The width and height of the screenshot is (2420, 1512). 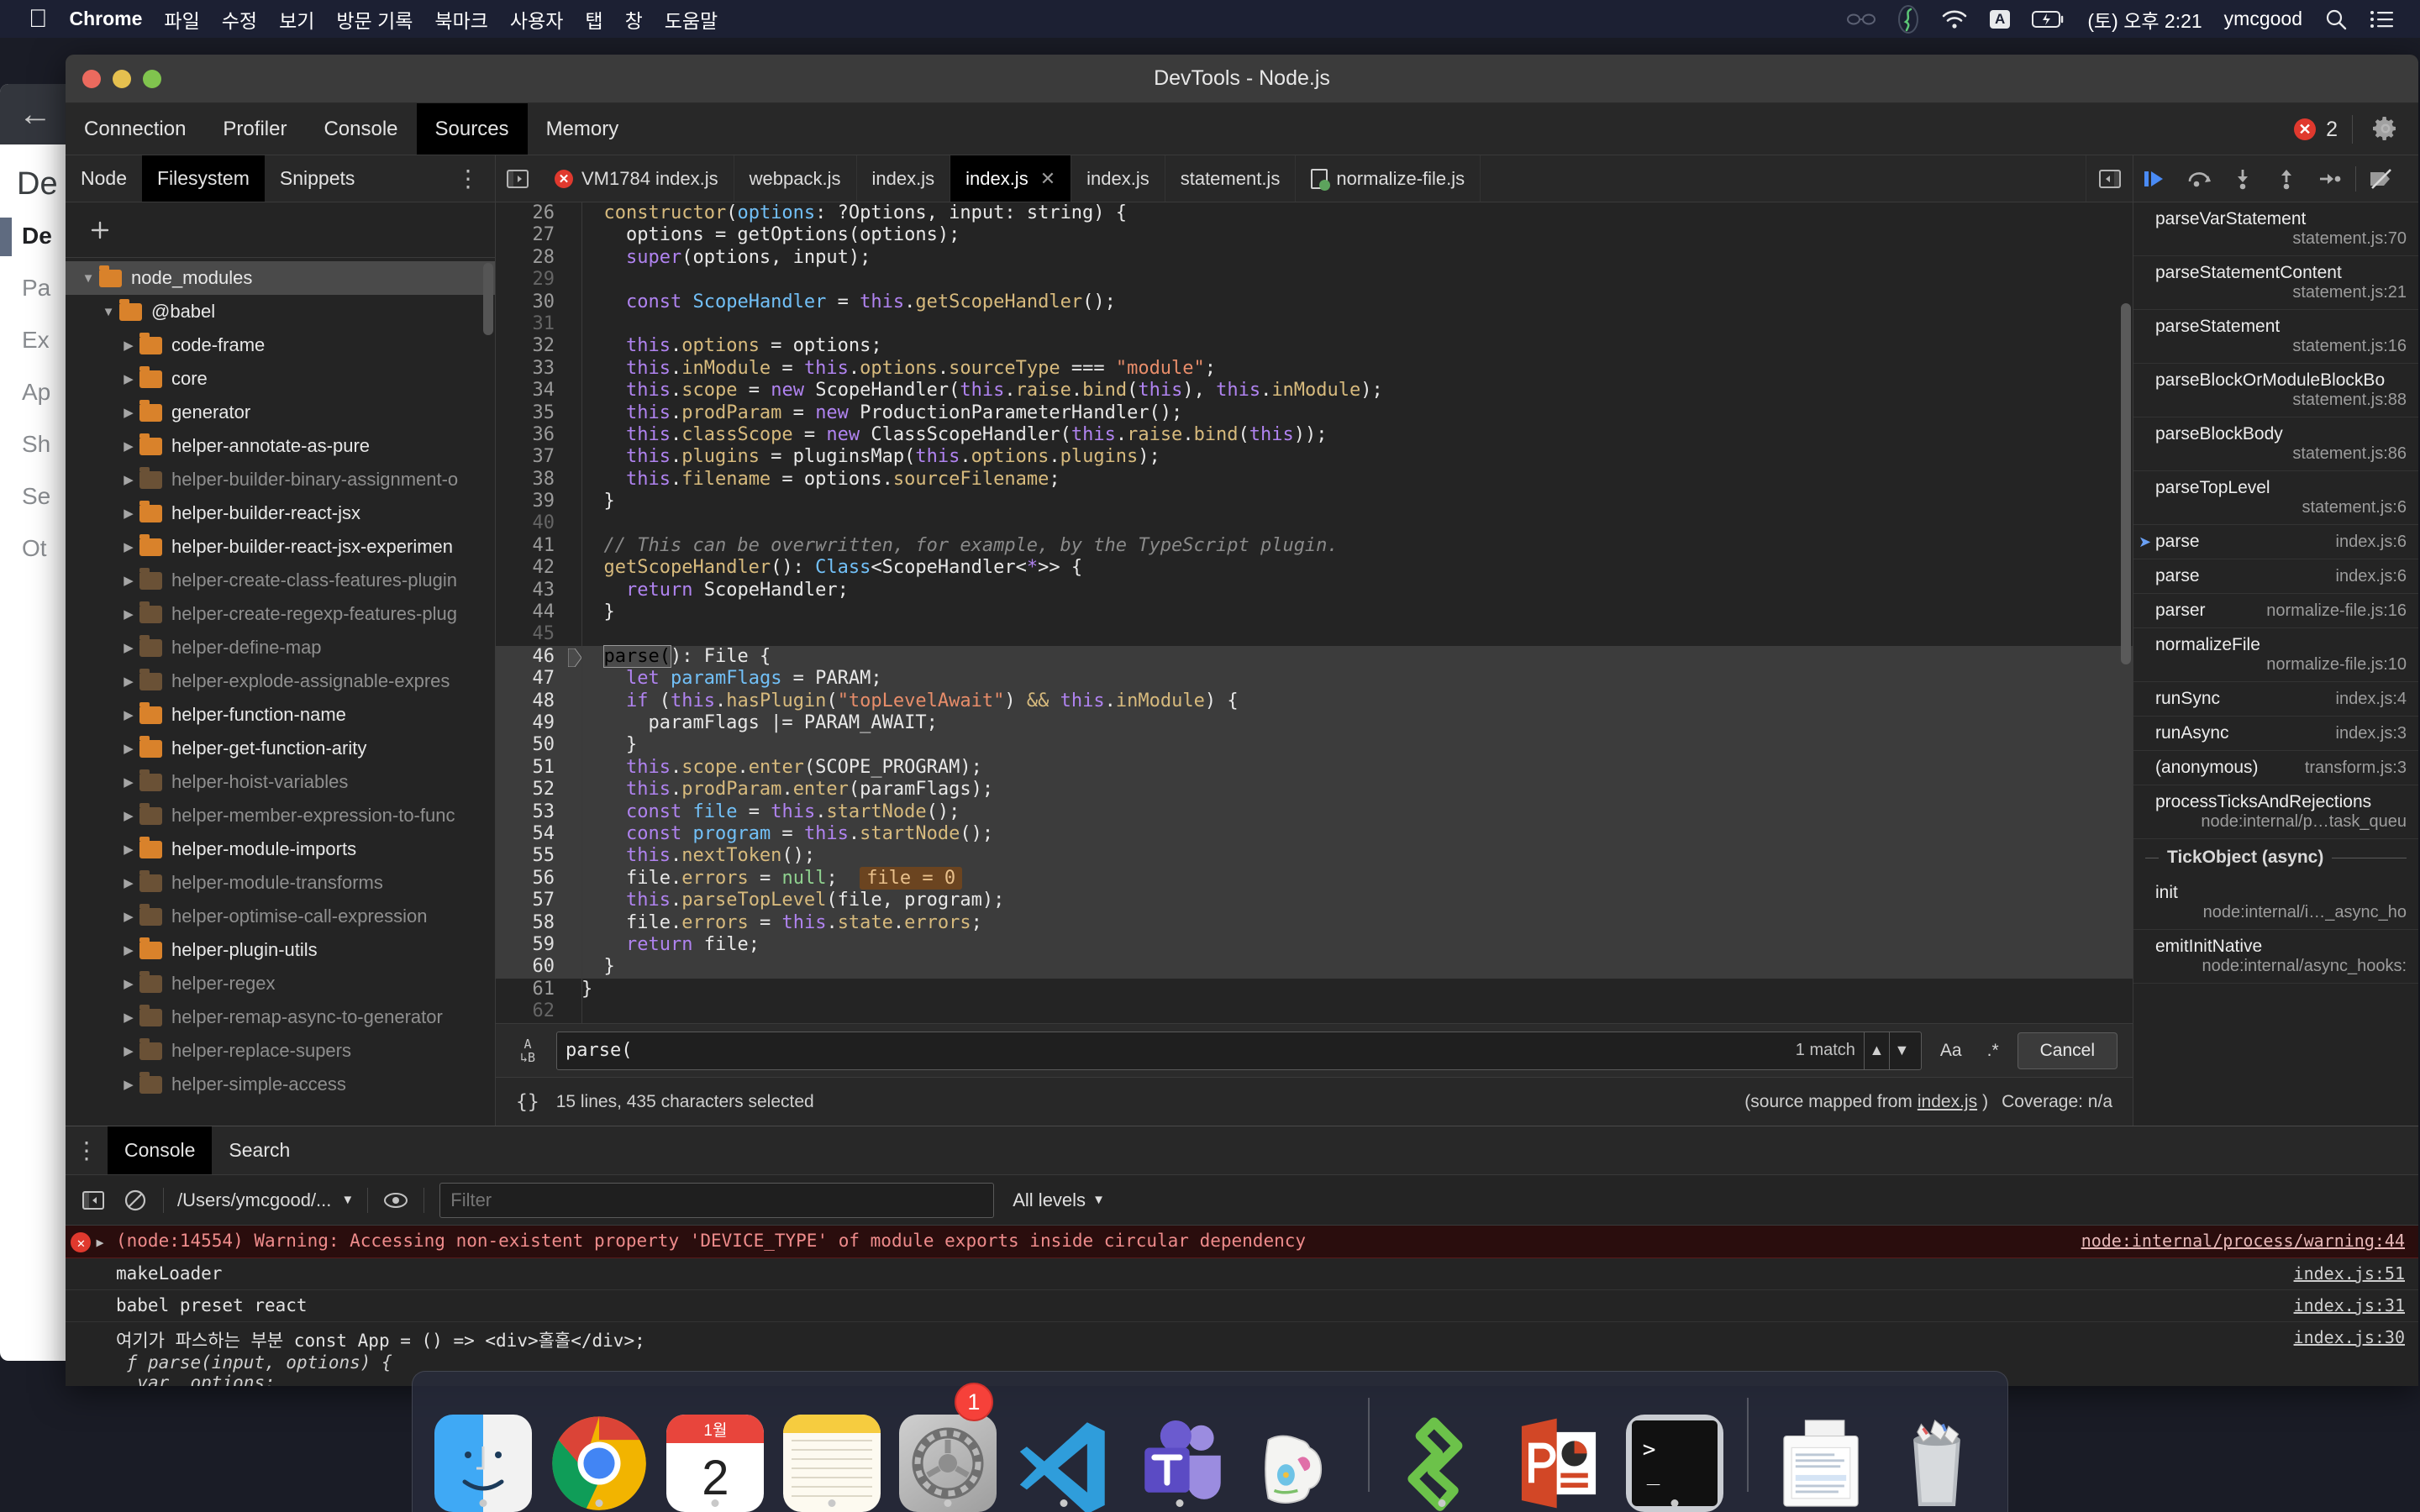 I want to click on tree-item: ▶ helper-annotate-as-pure, so click(x=280, y=446).